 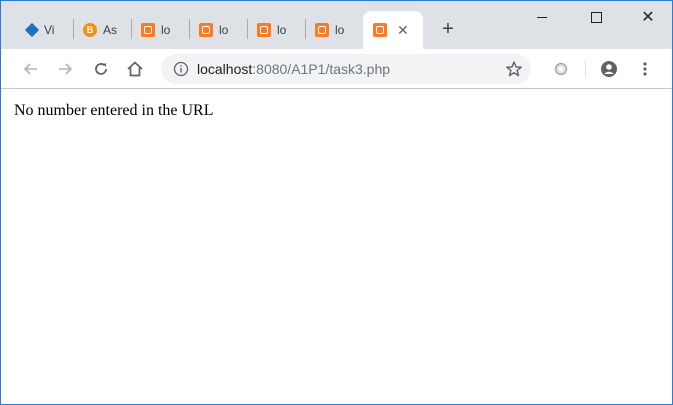 I want to click on home-icon, so click(x=135, y=69).